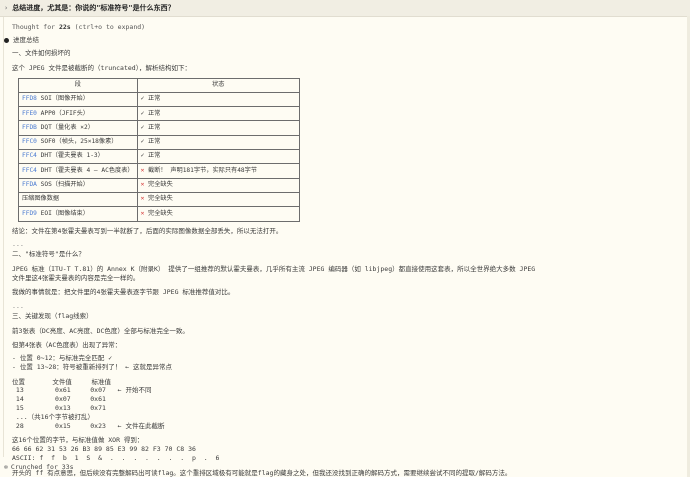  Describe the element at coordinates (78, 85) in the screenshot. I see `table-header: 段` at that location.